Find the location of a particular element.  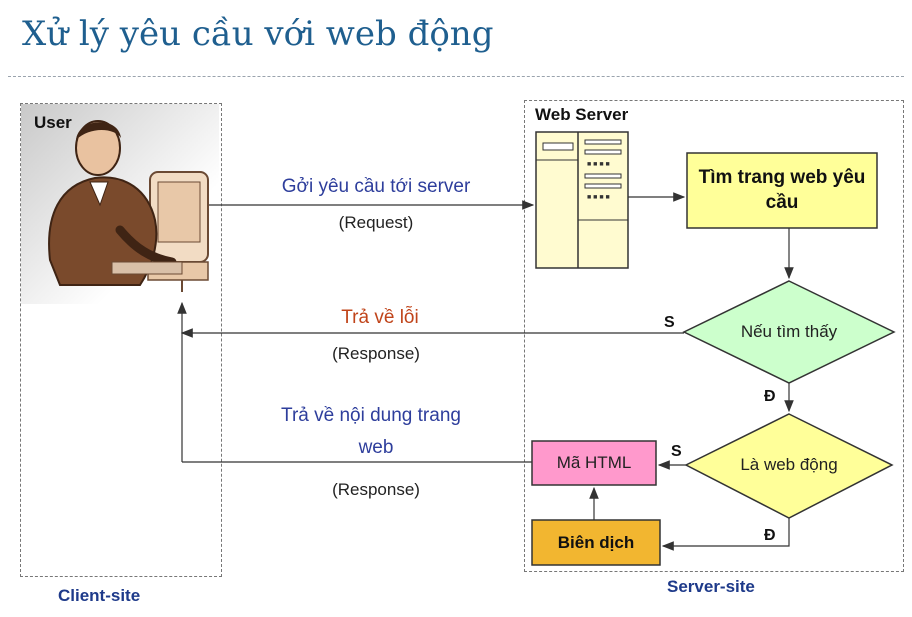

content-text-line1: Trả về nội dung trang is located at coordinates (371, 415).